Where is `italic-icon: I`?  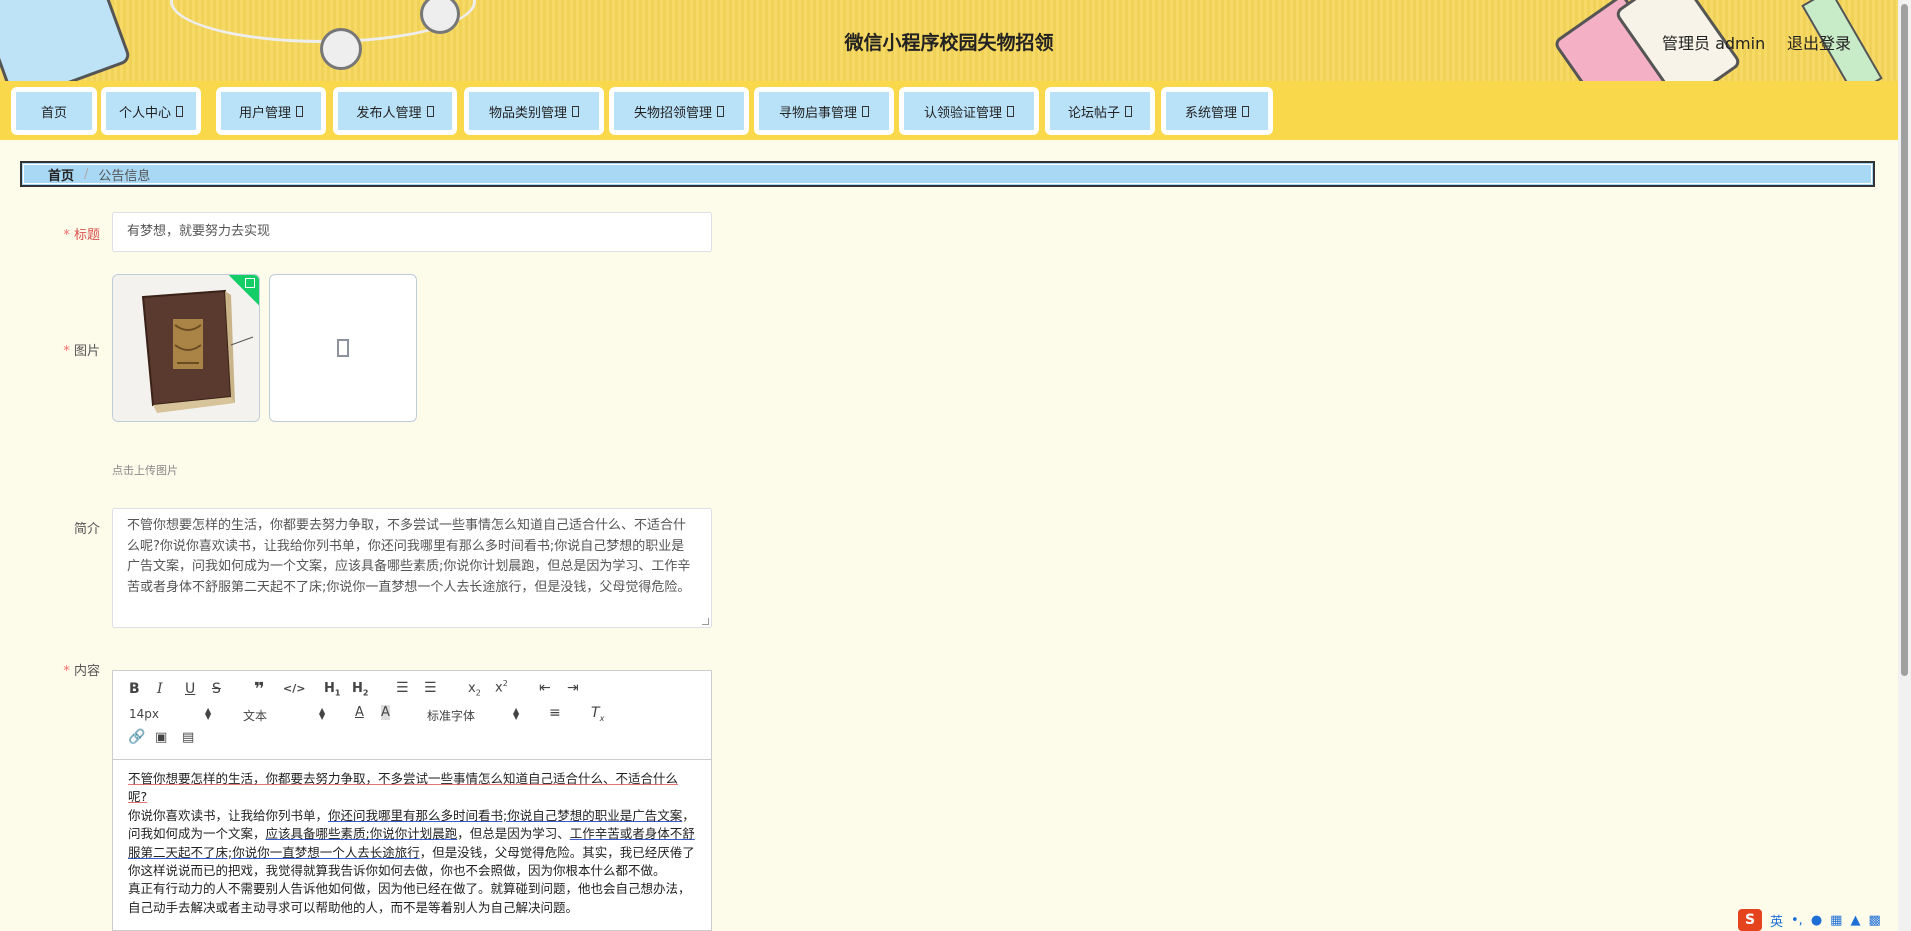
italic-icon: I is located at coordinates (160, 689).